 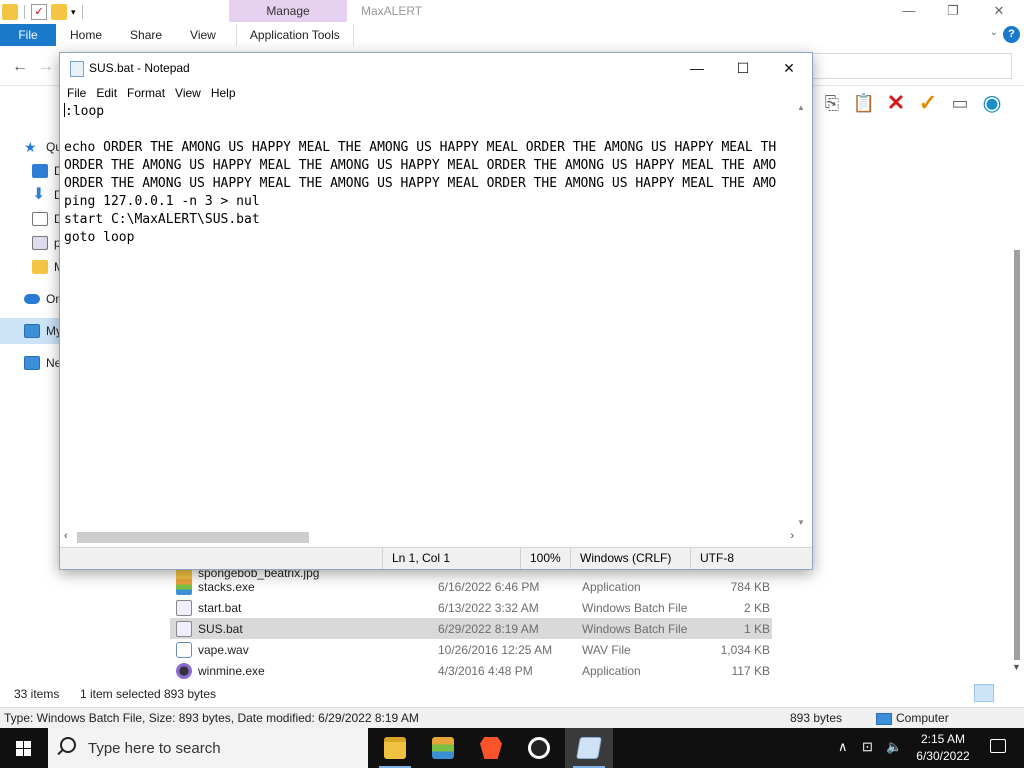 What do you see at coordinates (162, 201) in the screenshot?
I see `text-line: ping 127.0.0.1 -n 3 > nul` at bounding box center [162, 201].